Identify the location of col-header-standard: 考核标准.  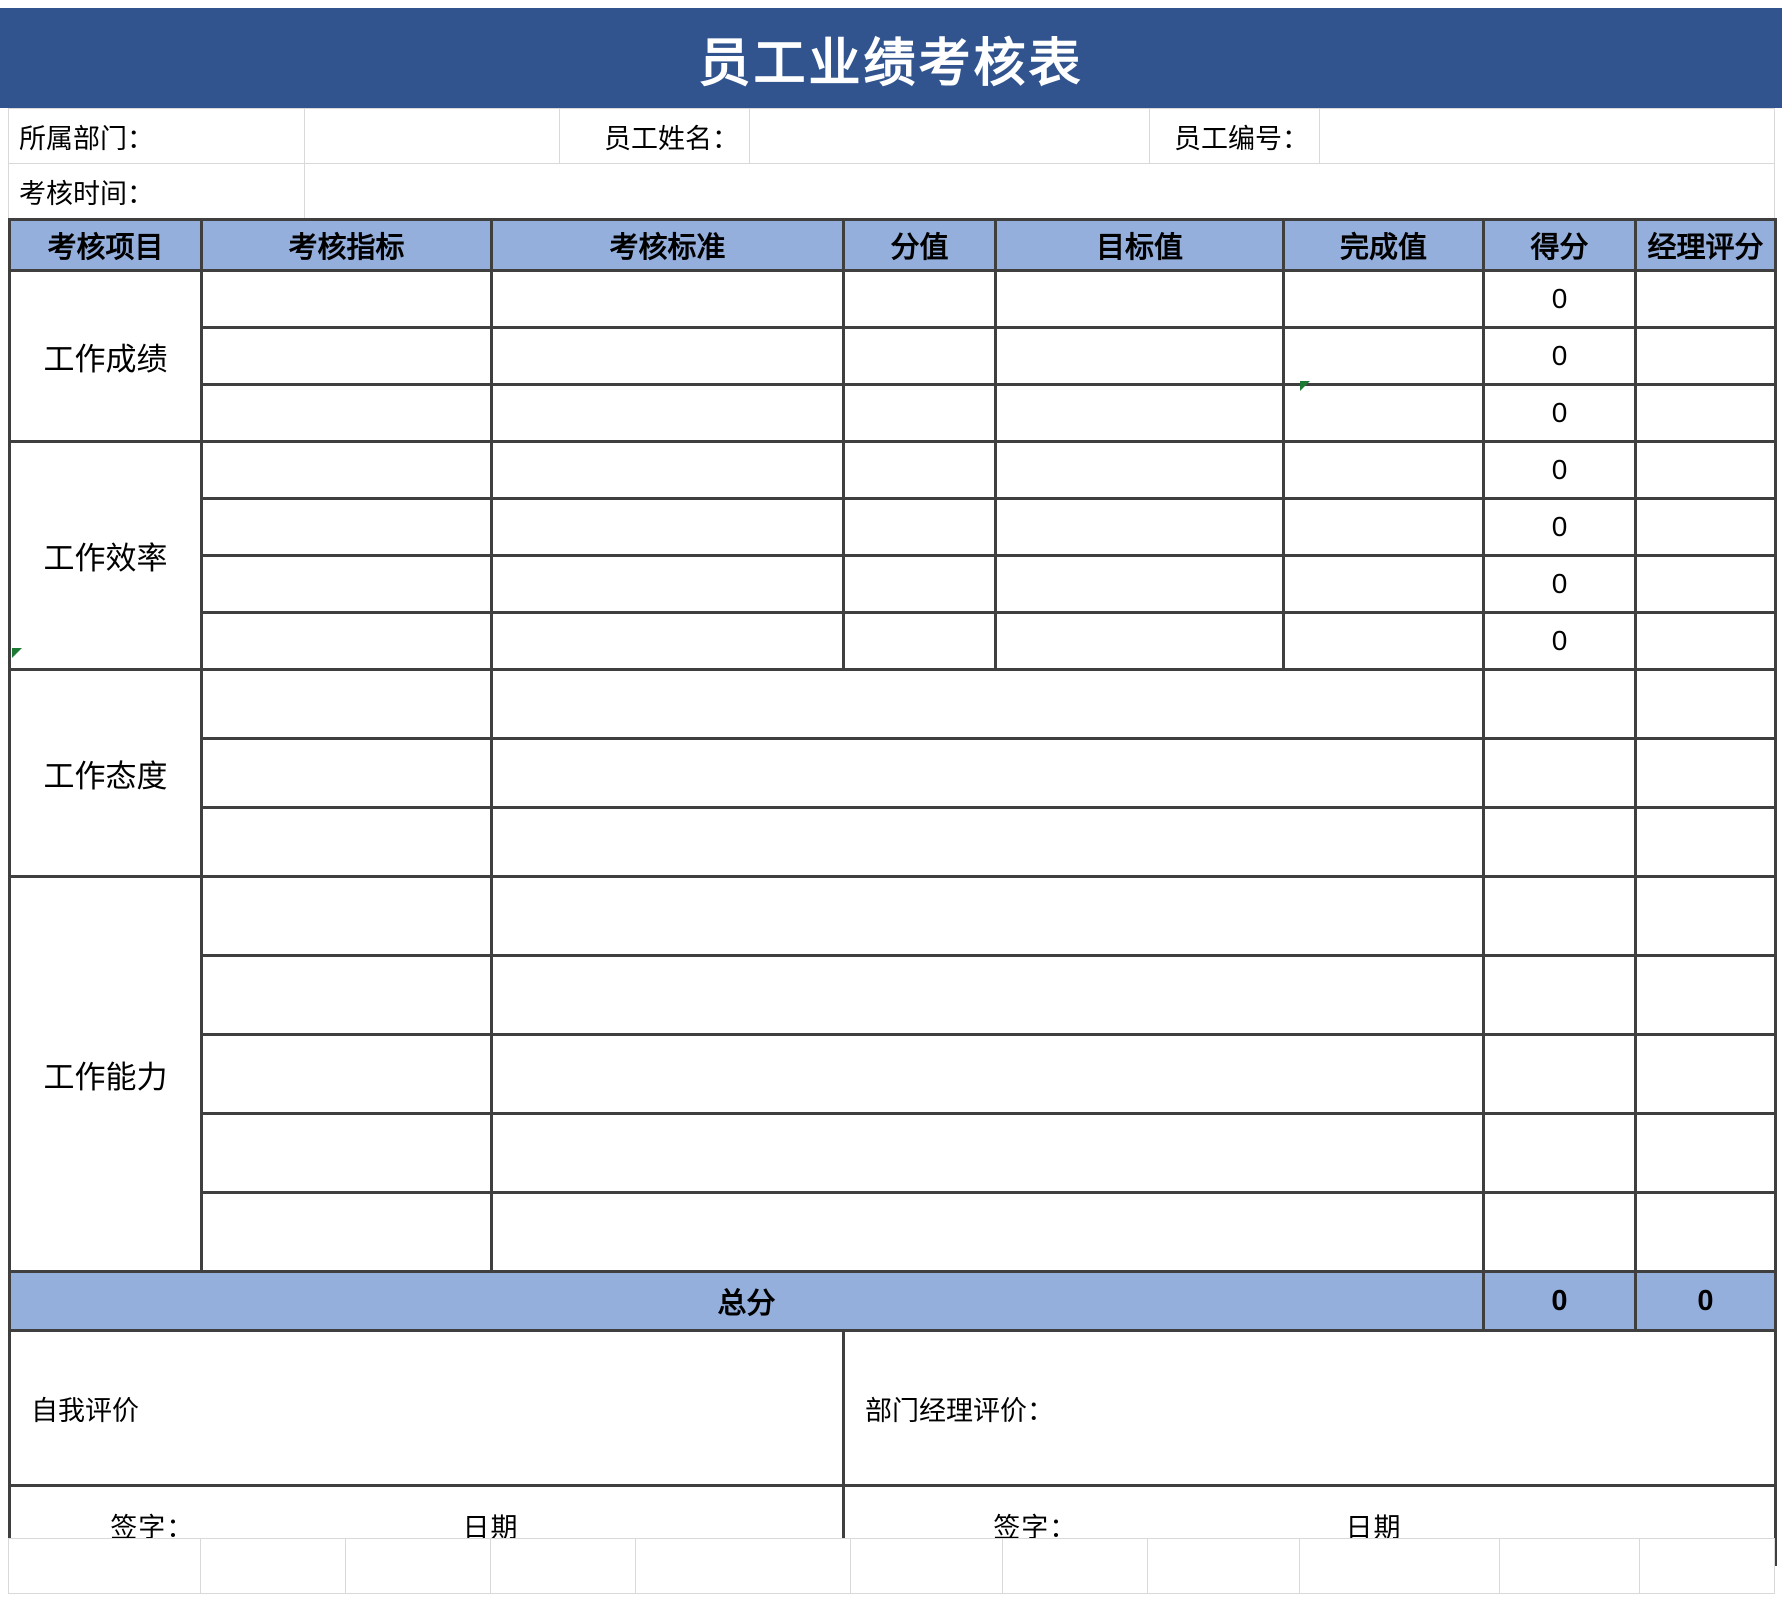
(667, 245).